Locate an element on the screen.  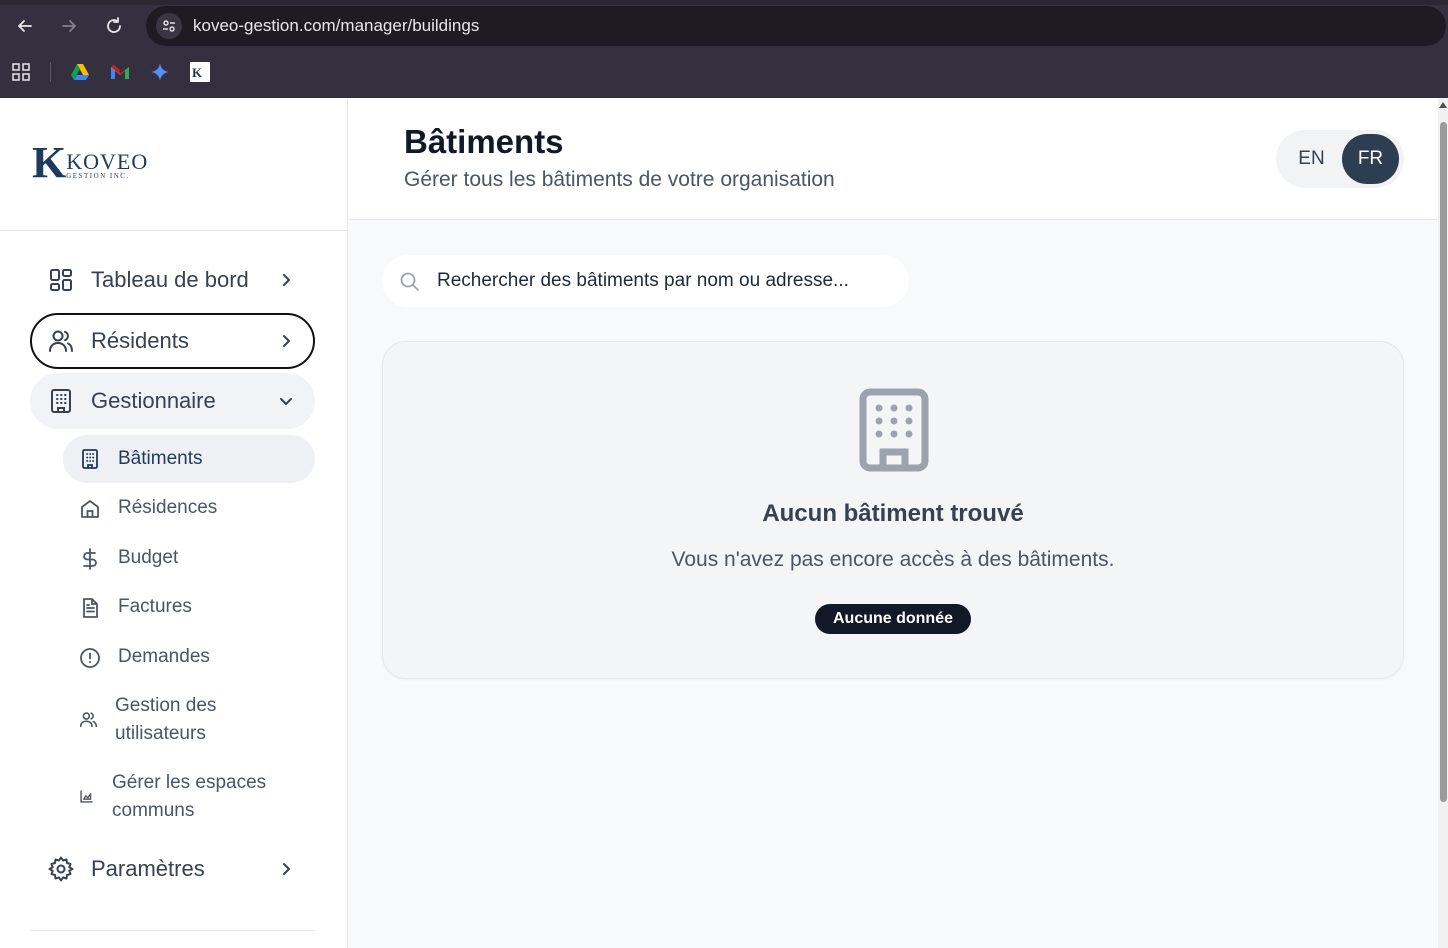
alert-circle-icon is located at coordinates (90, 658).